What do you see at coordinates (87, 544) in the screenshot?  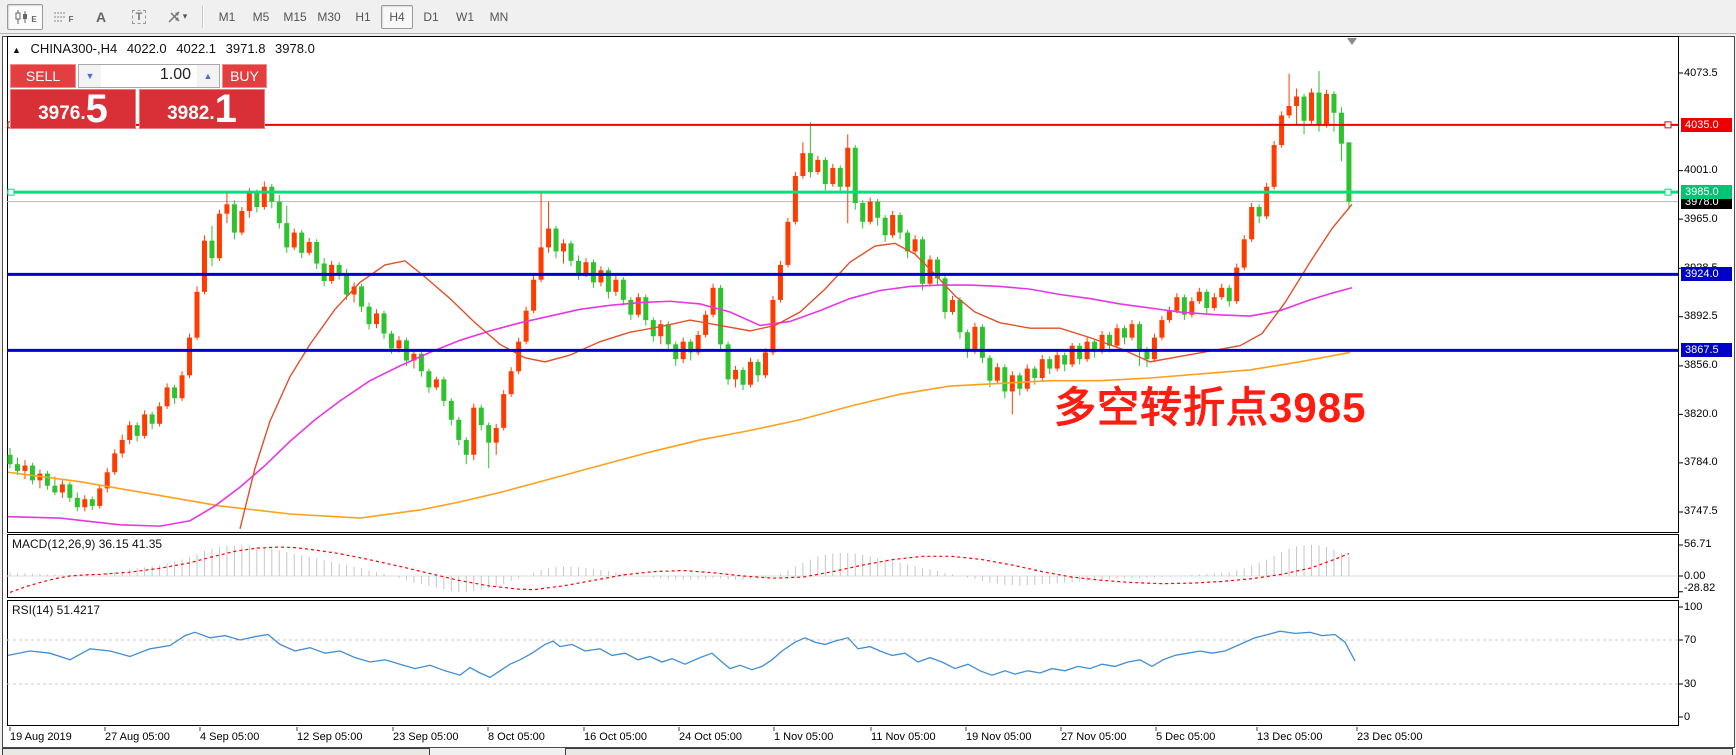 I see `macd-label: MACD(12,26,9) 36.15 41.35` at bounding box center [87, 544].